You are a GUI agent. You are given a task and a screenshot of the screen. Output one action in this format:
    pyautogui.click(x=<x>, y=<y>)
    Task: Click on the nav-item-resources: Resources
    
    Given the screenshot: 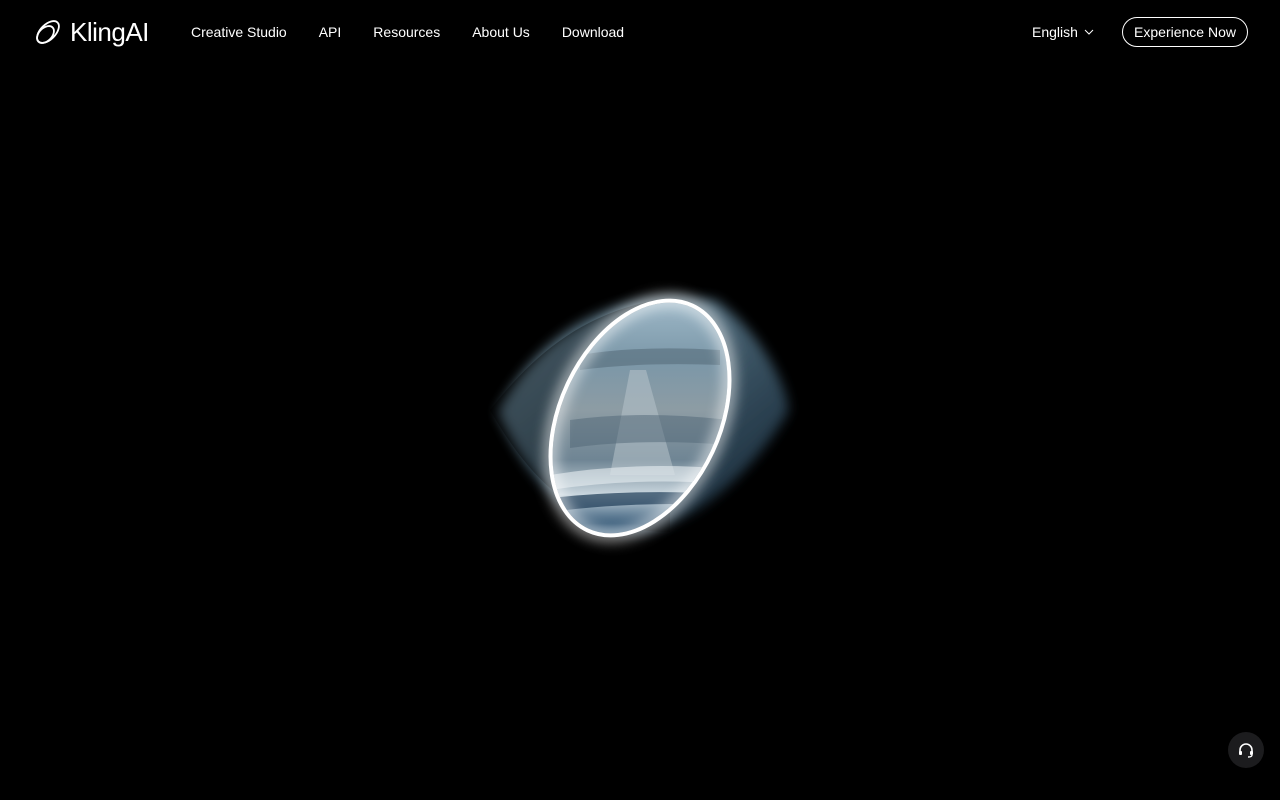 What is the action you would take?
    pyautogui.click(x=406, y=32)
    